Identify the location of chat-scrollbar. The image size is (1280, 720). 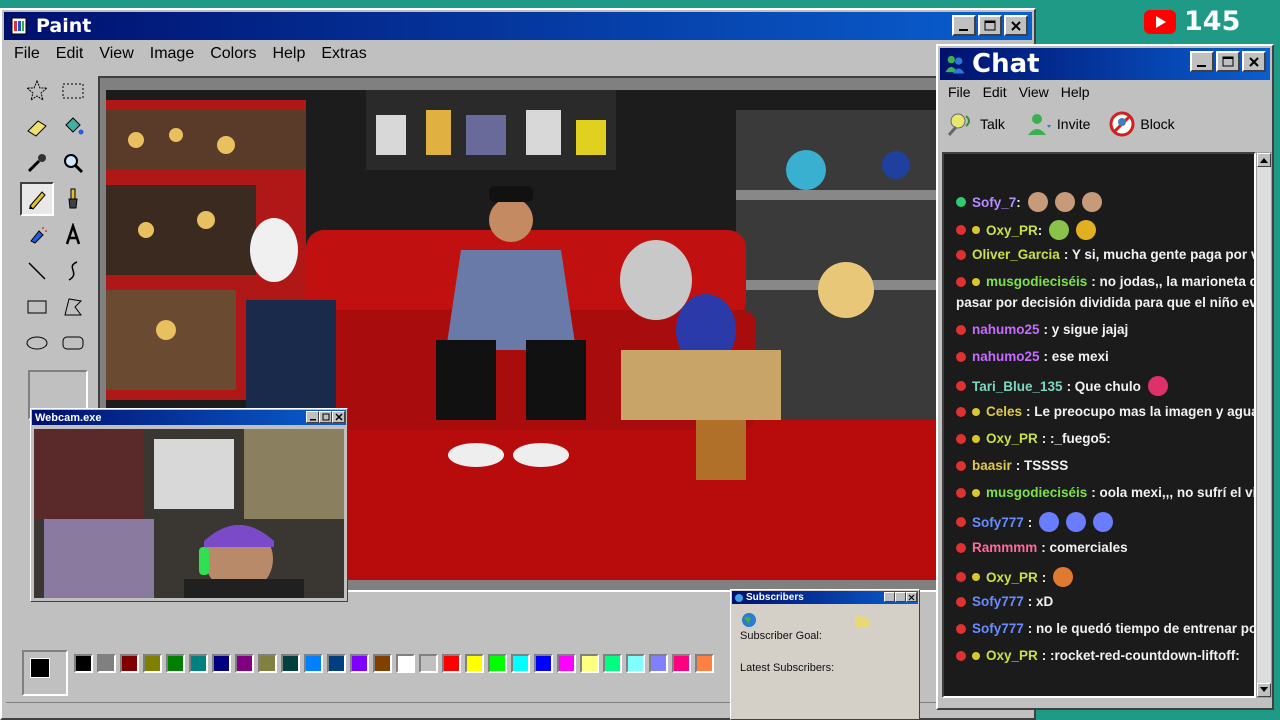
(1264, 425).